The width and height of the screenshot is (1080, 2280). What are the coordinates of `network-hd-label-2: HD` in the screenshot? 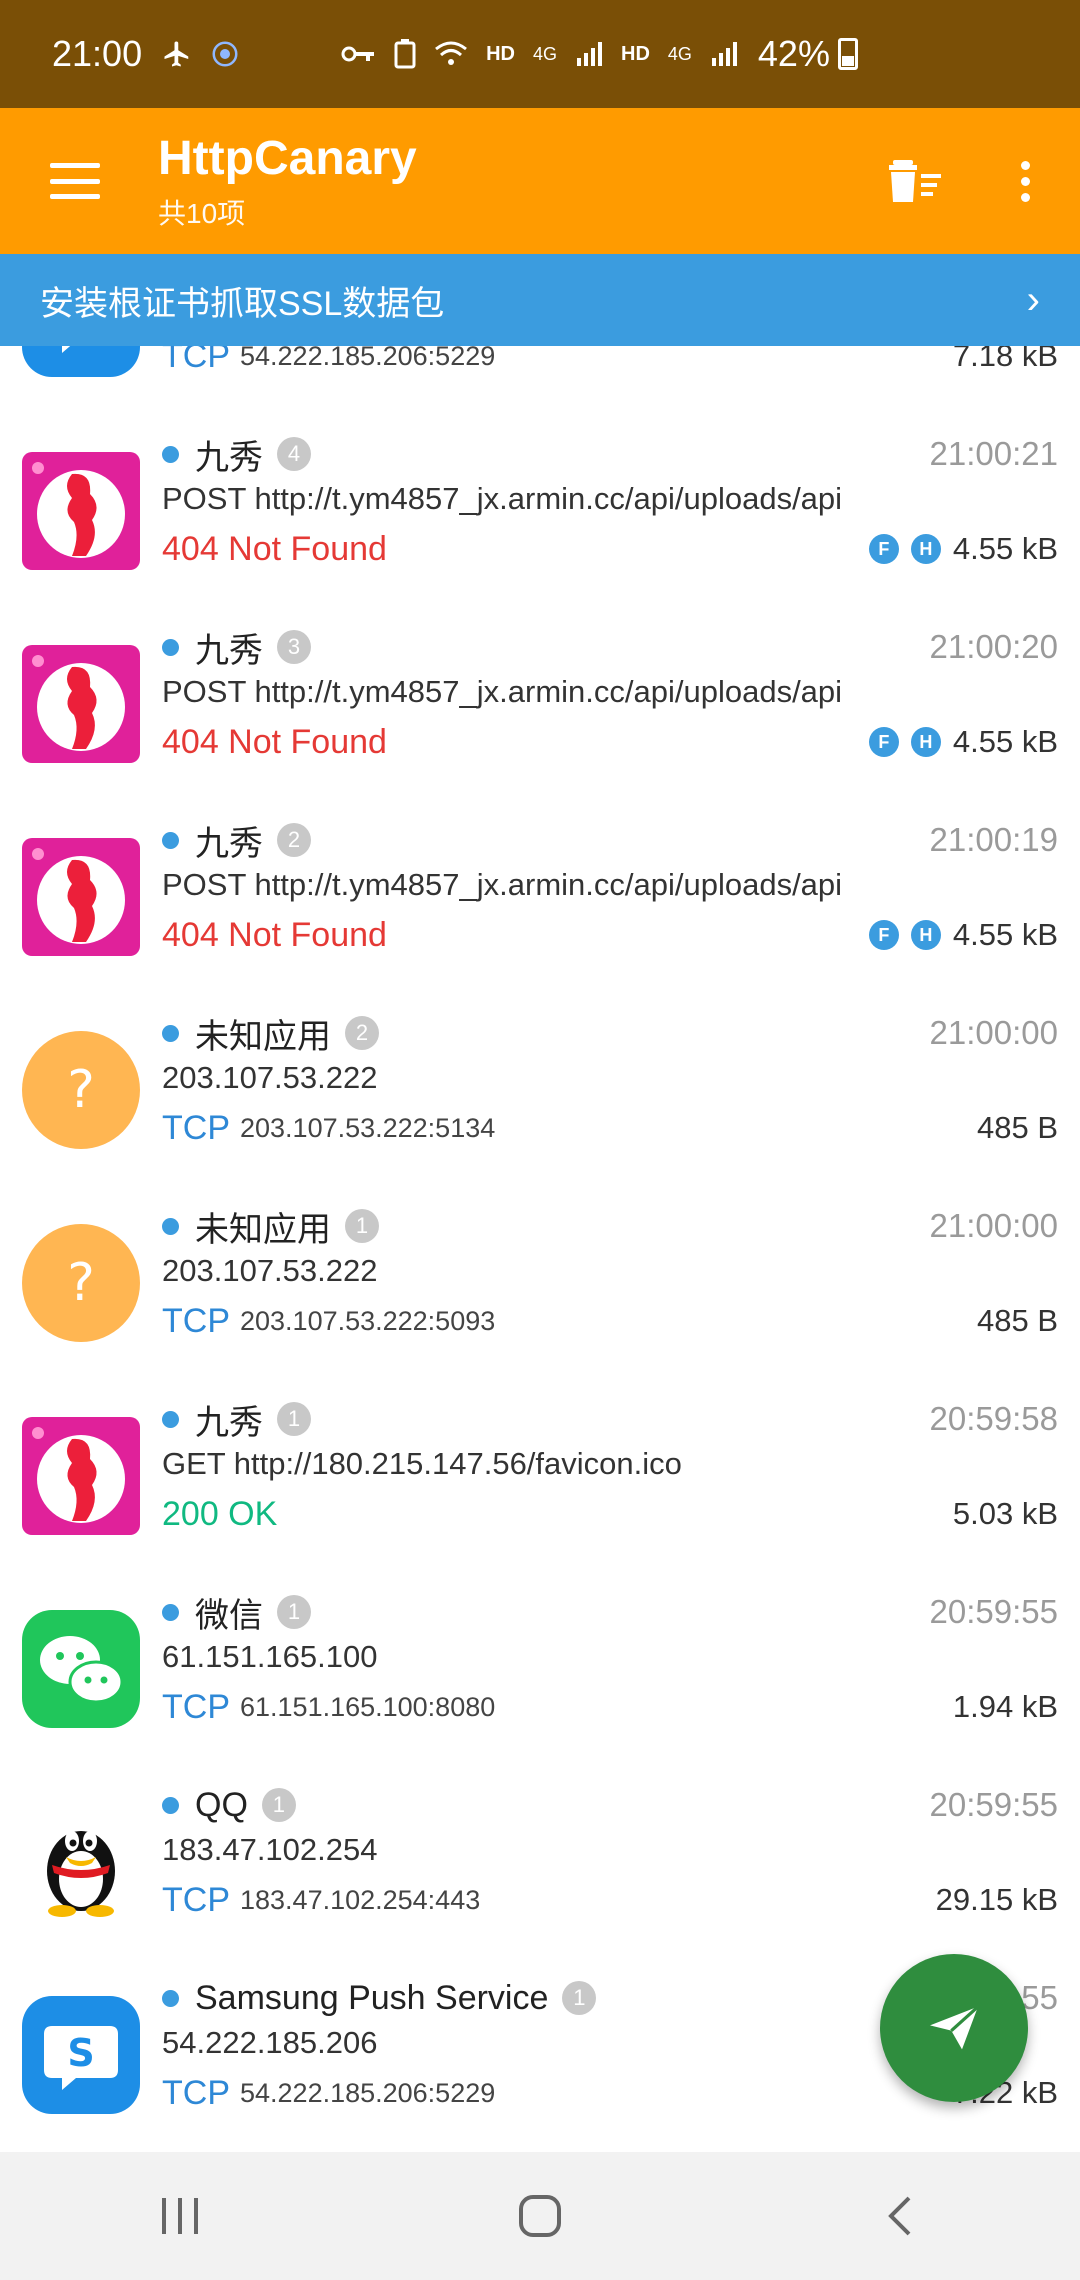 It's located at (635, 53).